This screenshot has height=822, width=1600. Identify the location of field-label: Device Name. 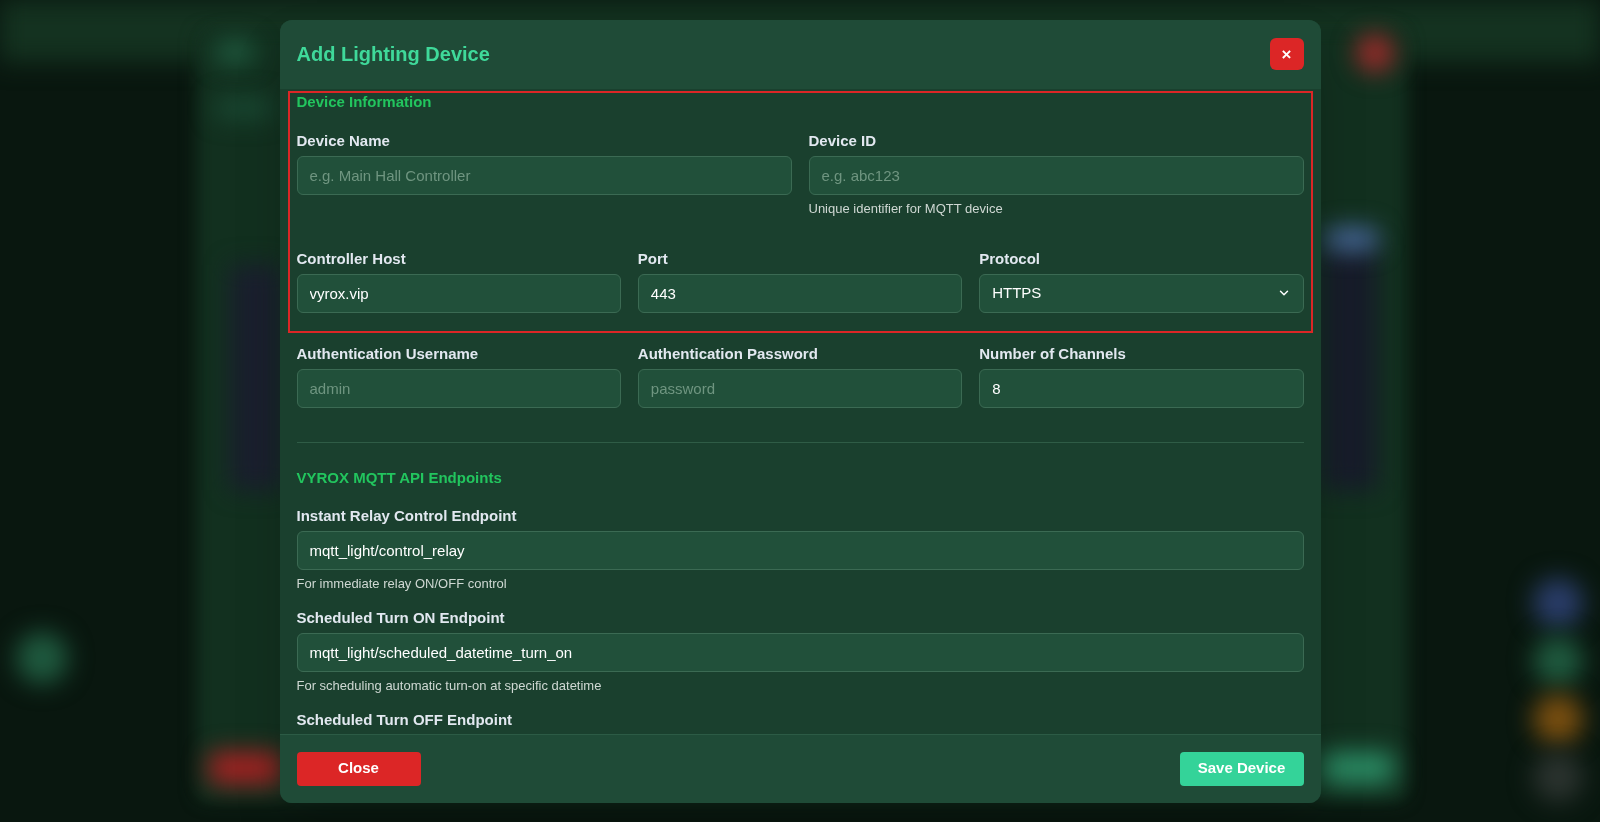
(343, 140).